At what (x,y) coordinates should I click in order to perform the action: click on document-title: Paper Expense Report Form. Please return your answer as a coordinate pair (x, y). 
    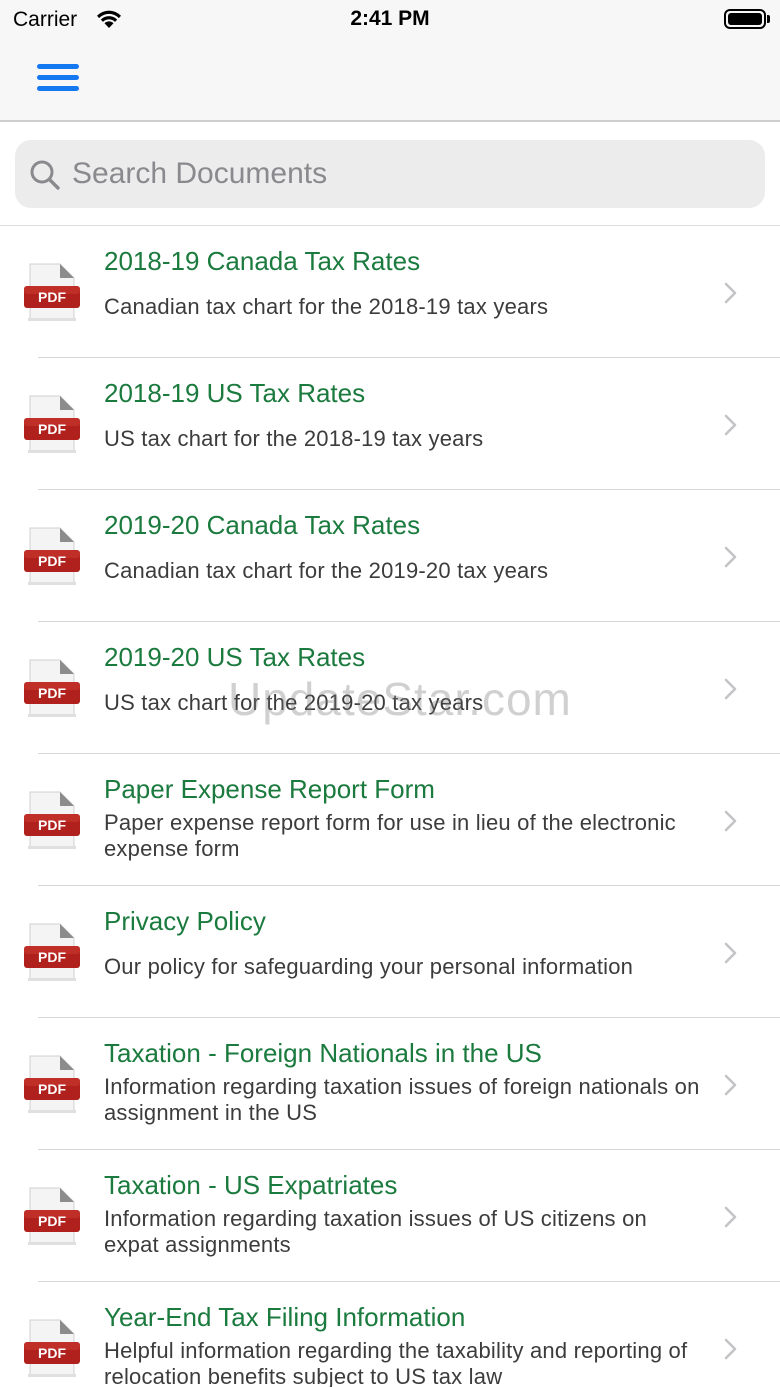
    Looking at the image, I should click on (269, 789).